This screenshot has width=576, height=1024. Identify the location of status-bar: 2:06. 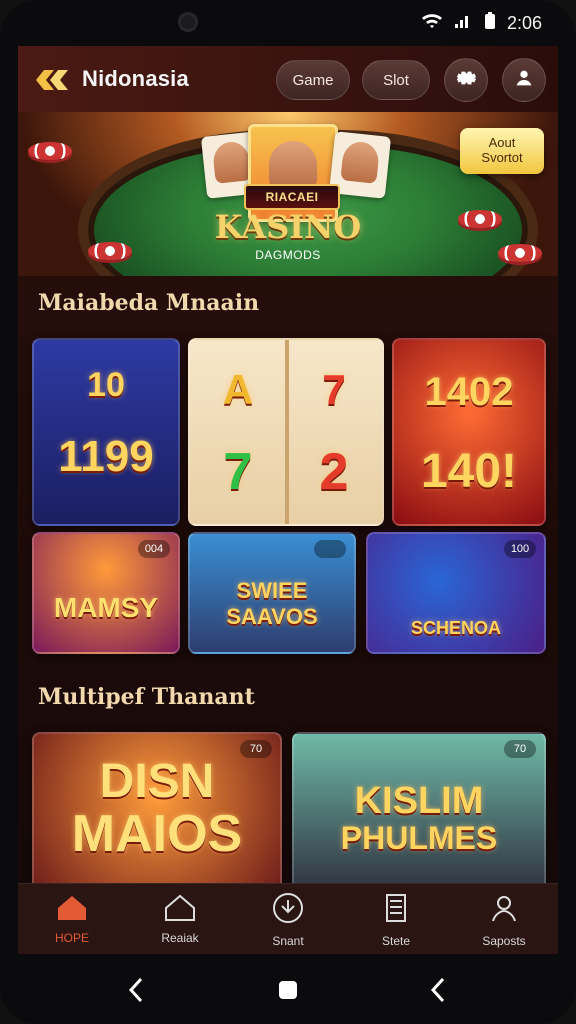
(288, 23).